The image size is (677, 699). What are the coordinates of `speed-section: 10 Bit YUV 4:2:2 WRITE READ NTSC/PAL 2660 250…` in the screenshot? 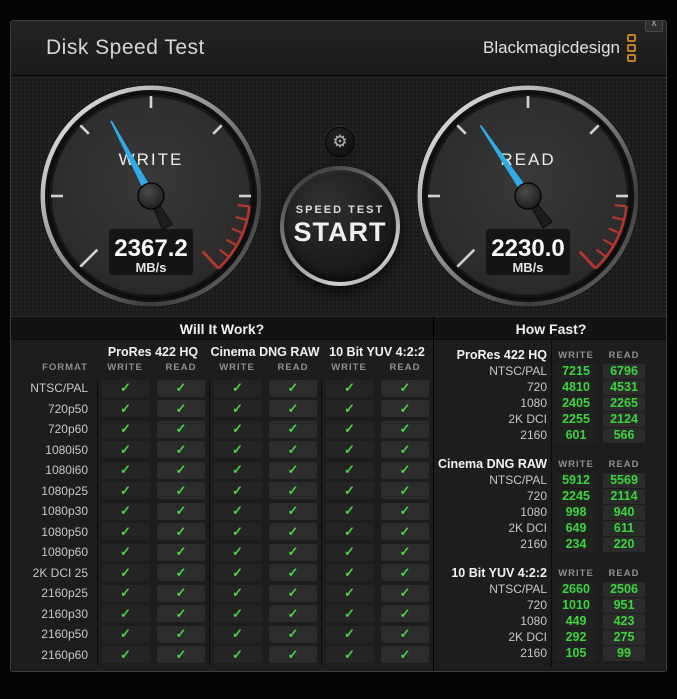 It's located at (550, 613).